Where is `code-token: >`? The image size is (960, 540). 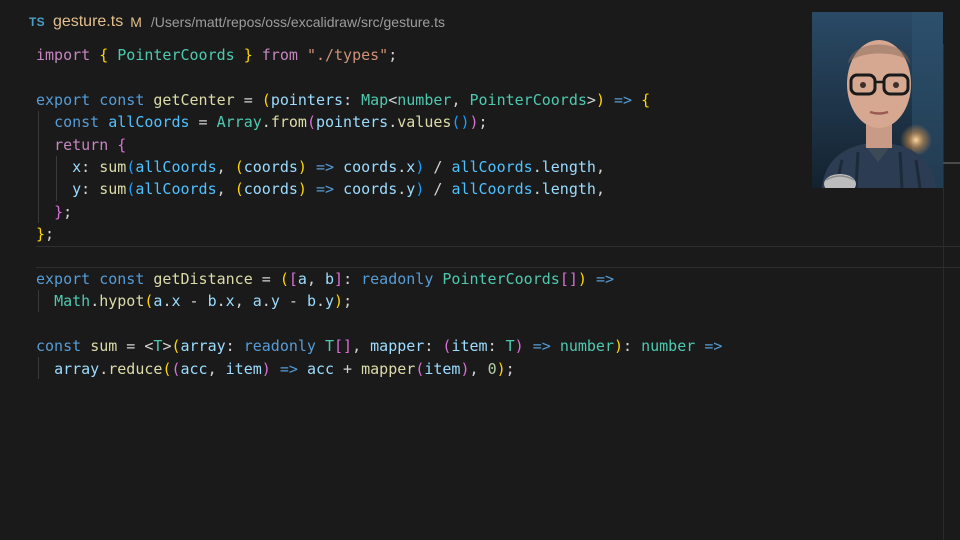
code-token: > is located at coordinates (591, 99).